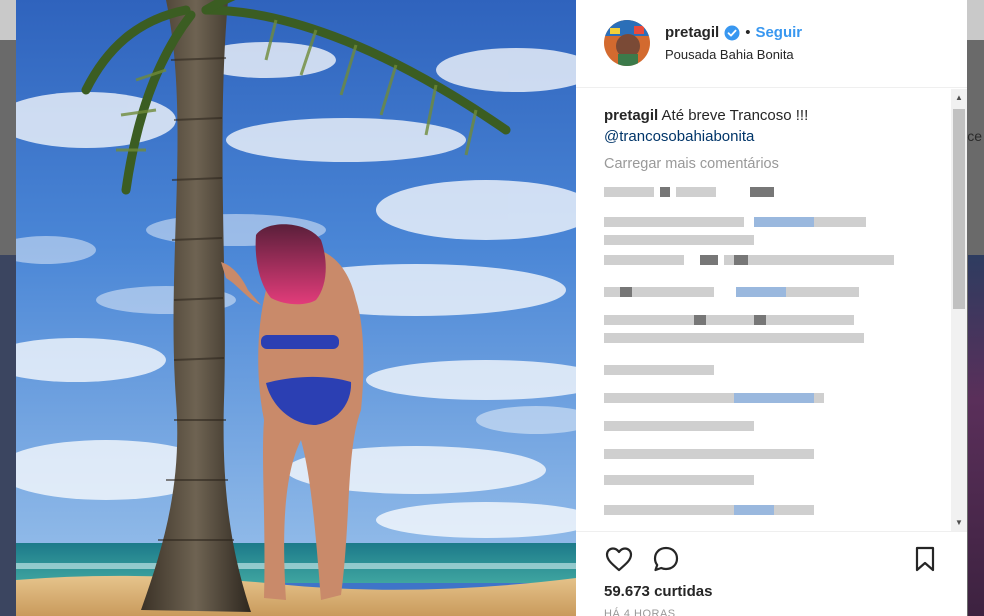 This screenshot has width=984, height=616. I want to click on triangle-down-icon: ▼, so click(959, 522).